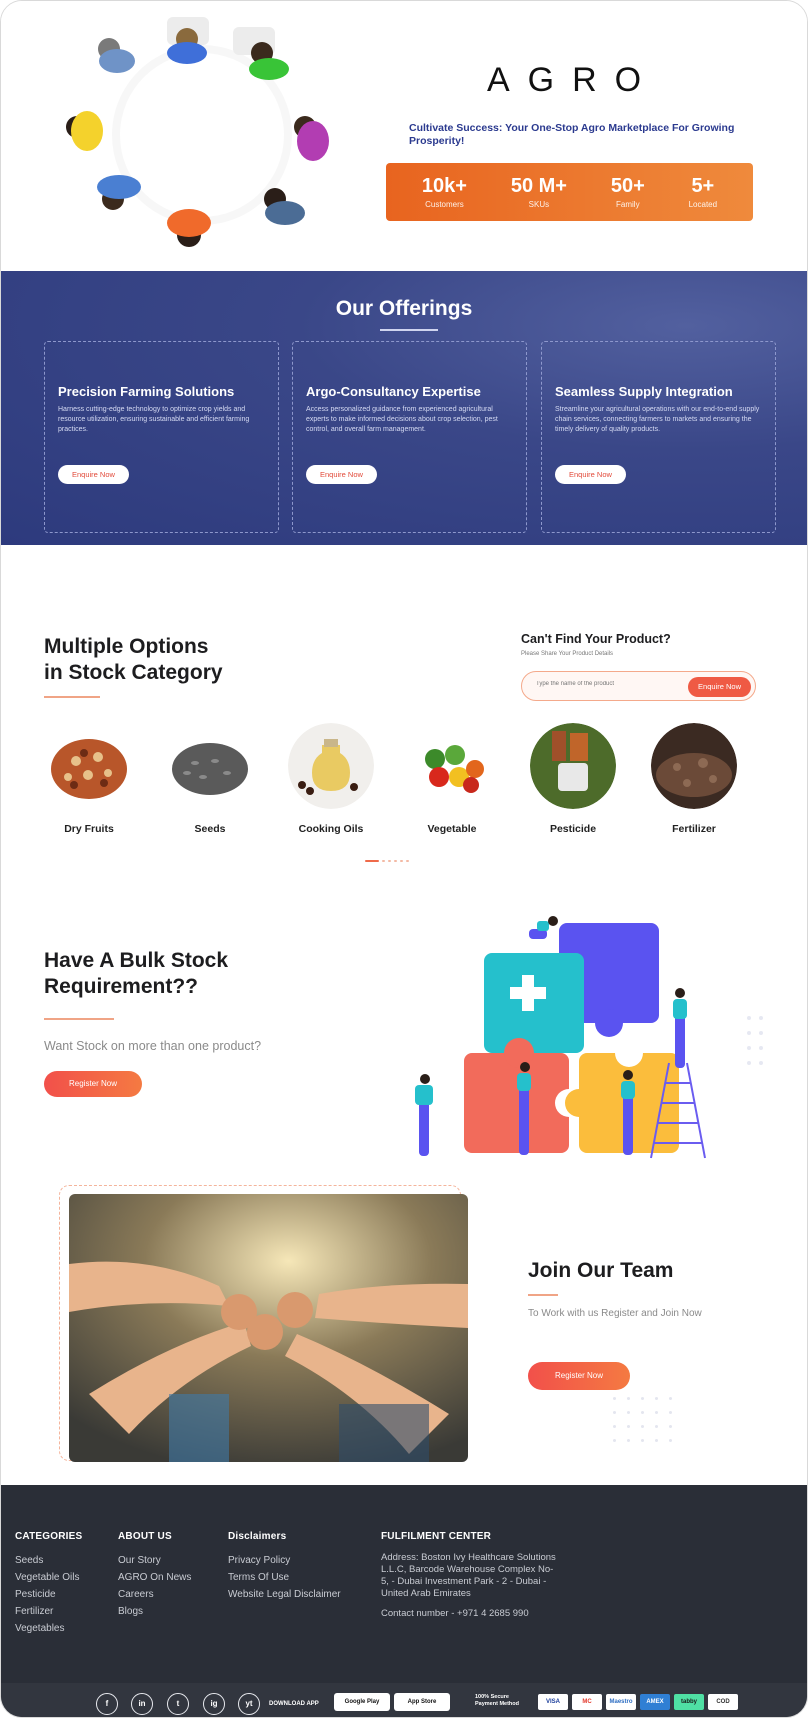 This screenshot has width=808, height=1718. What do you see at coordinates (214, 1704) in the screenshot?
I see `instagram-icon: ig` at bounding box center [214, 1704].